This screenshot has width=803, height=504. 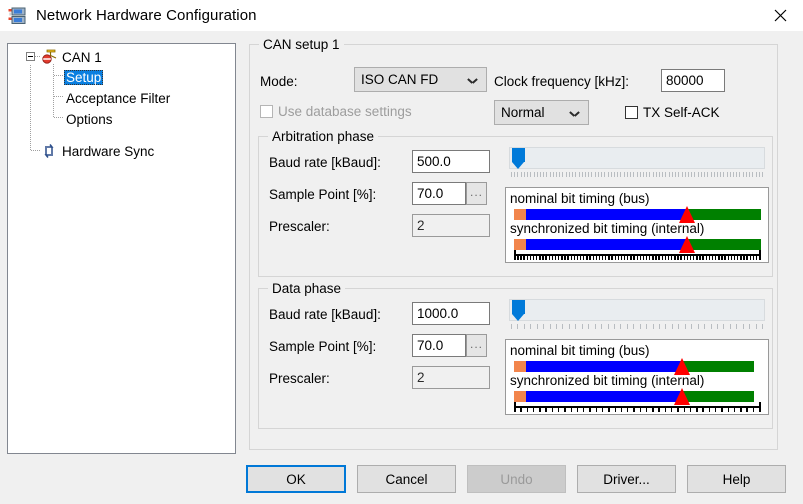 I want to click on clock-frequency-value: 80000, so click(x=685, y=80).